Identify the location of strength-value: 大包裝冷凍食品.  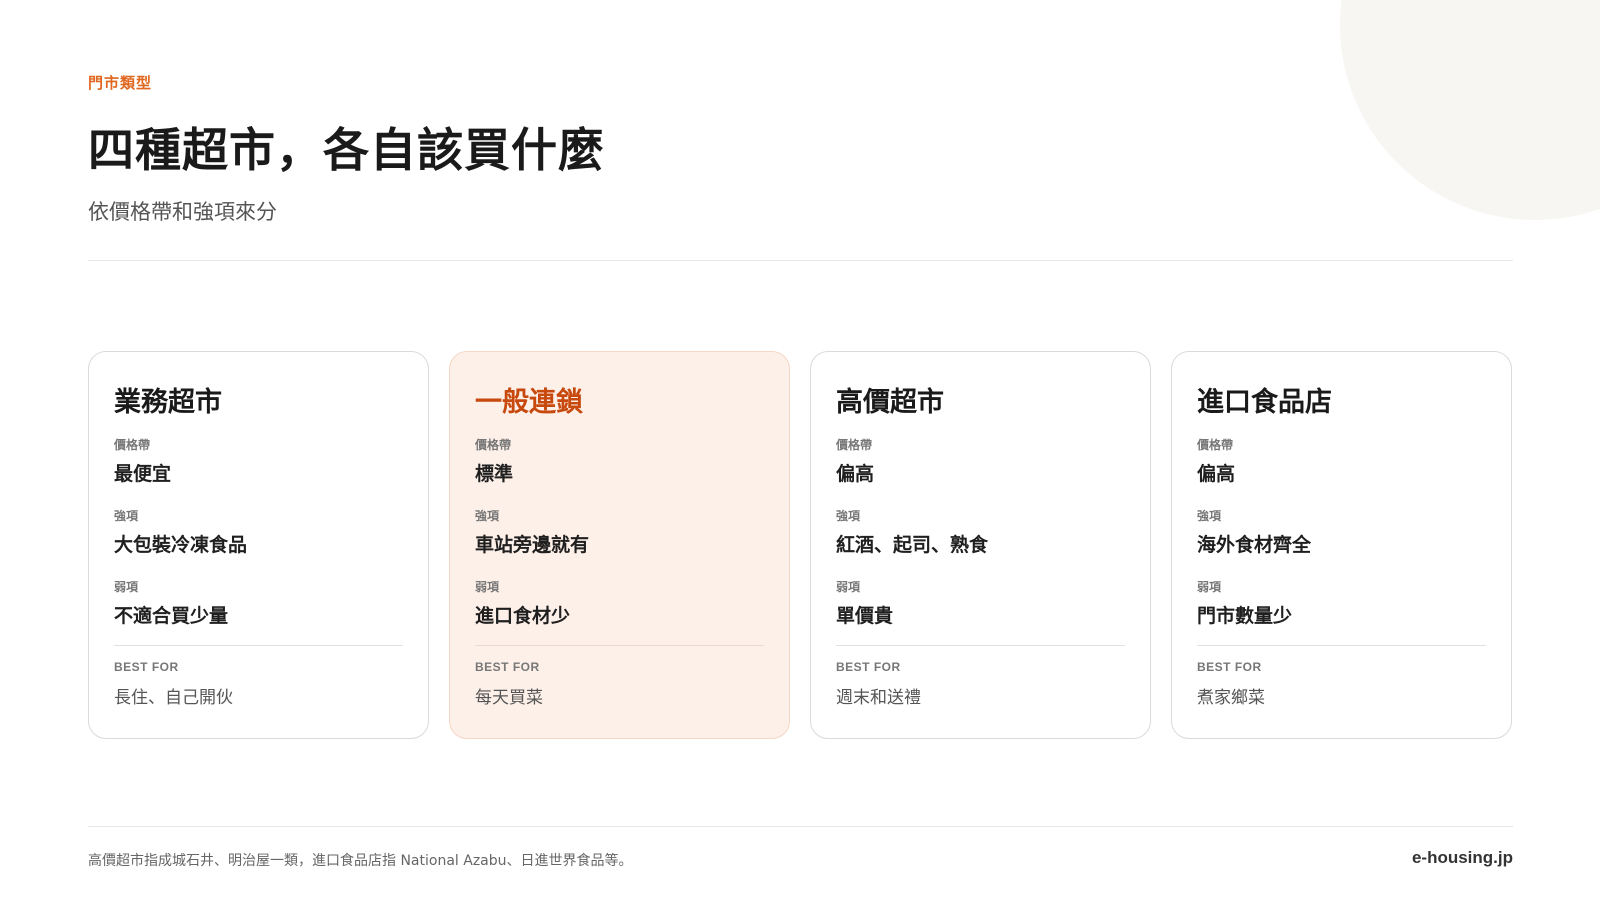
(181, 545).